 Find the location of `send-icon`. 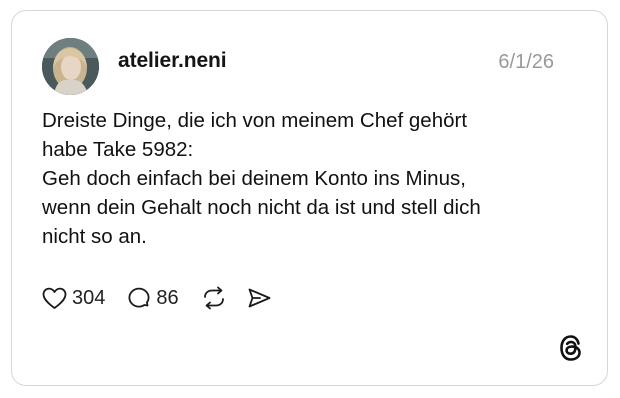

send-icon is located at coordinates (259, 298).